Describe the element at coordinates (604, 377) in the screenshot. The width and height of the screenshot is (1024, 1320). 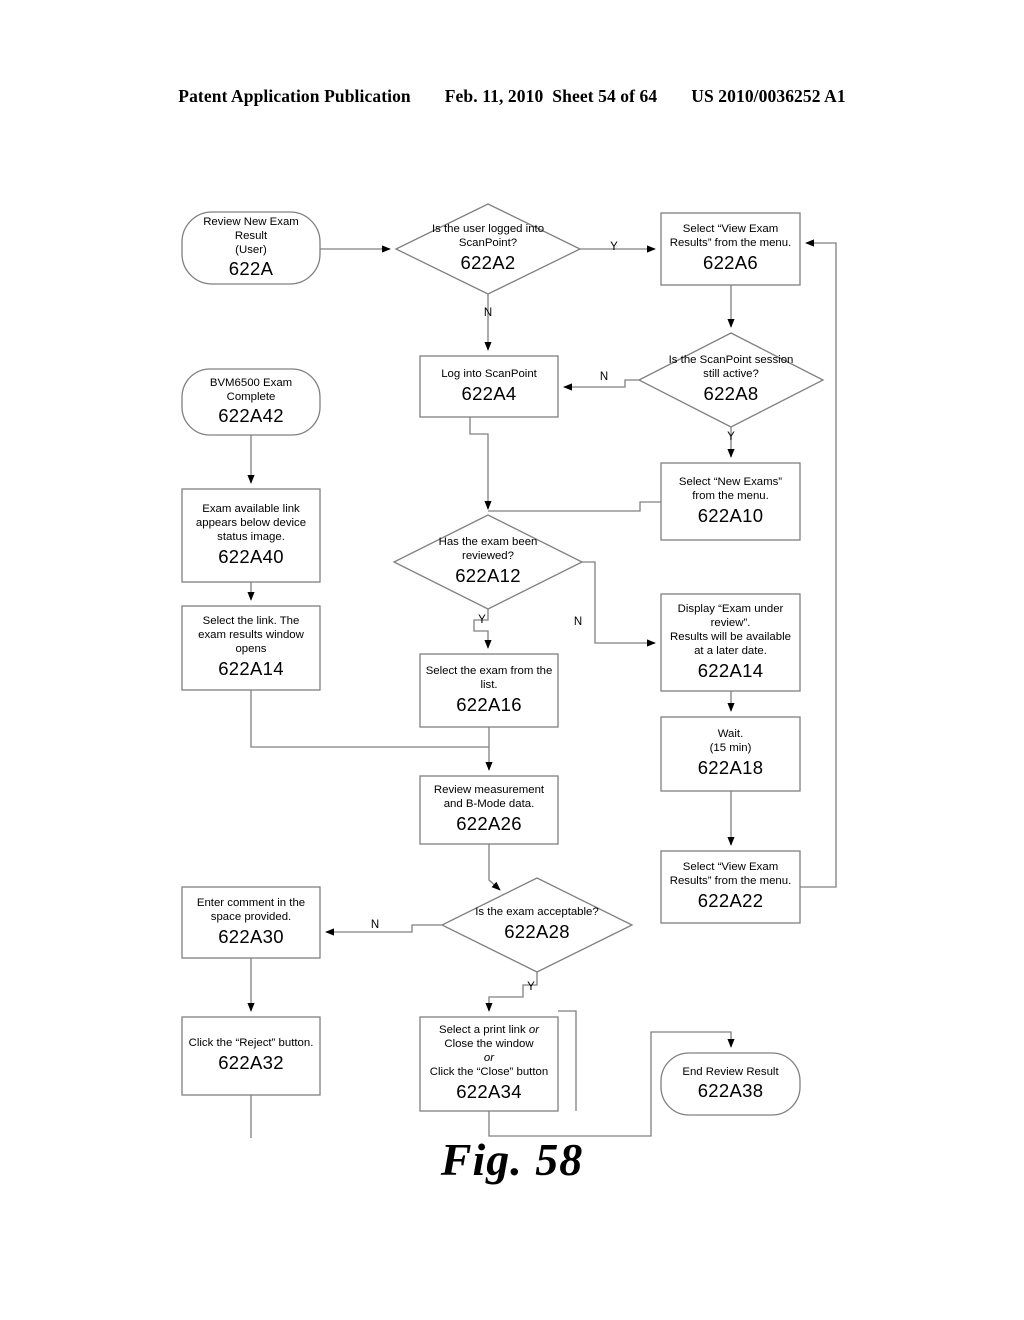
I see `edge-label-622A8-no: N` at that location.